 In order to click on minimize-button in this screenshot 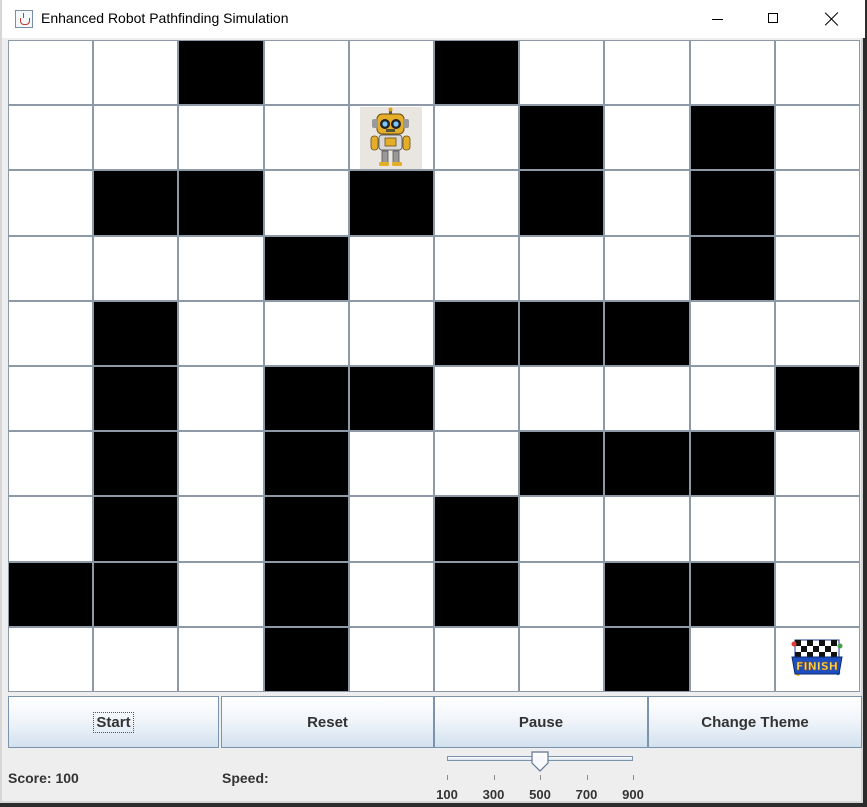, I will do `click(717, 19)`.